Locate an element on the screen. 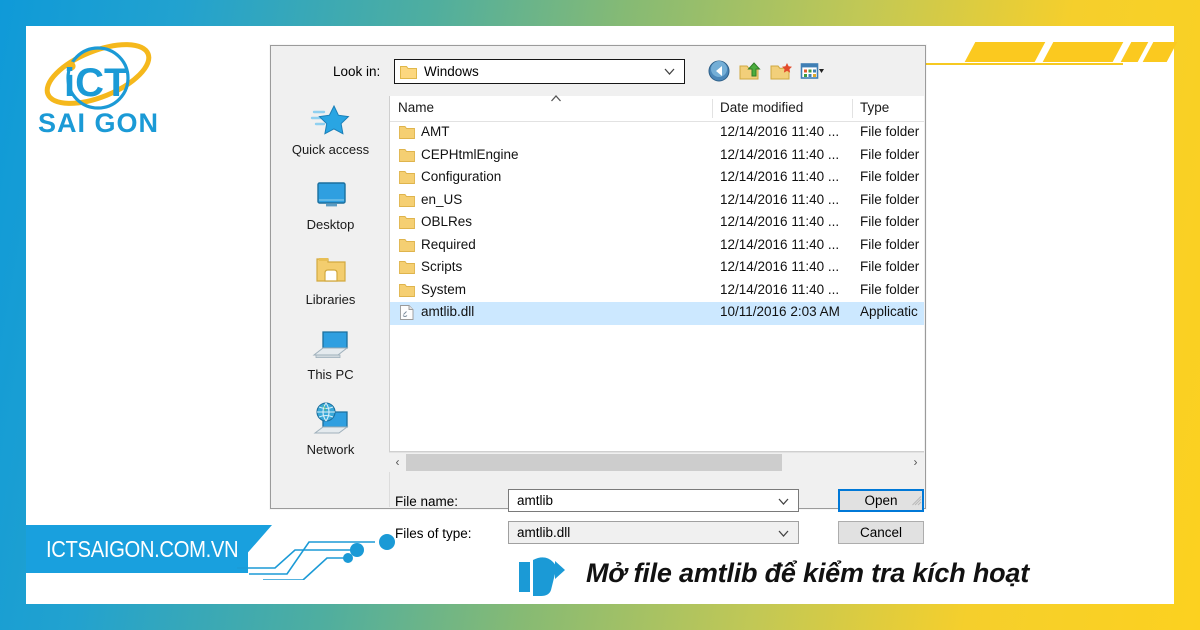 The width and height of the screenshot is (1200, 630). look-in-label: Look in: is located at coordinates (357, 71).